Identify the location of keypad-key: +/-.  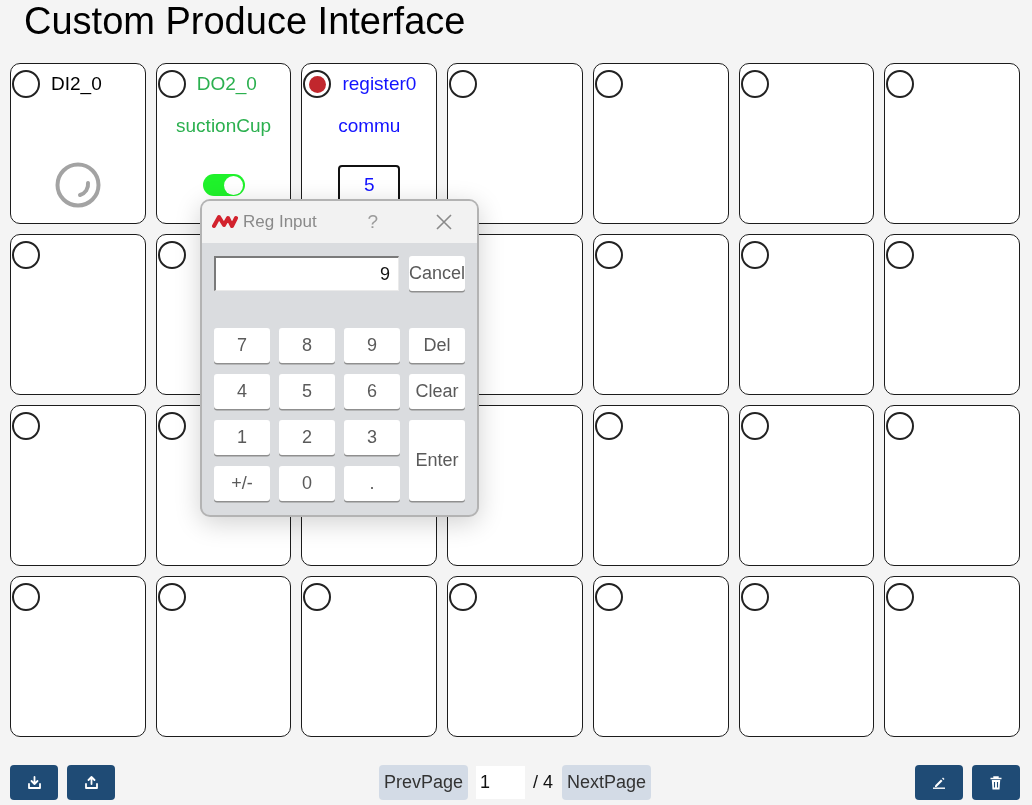
(242, 483).